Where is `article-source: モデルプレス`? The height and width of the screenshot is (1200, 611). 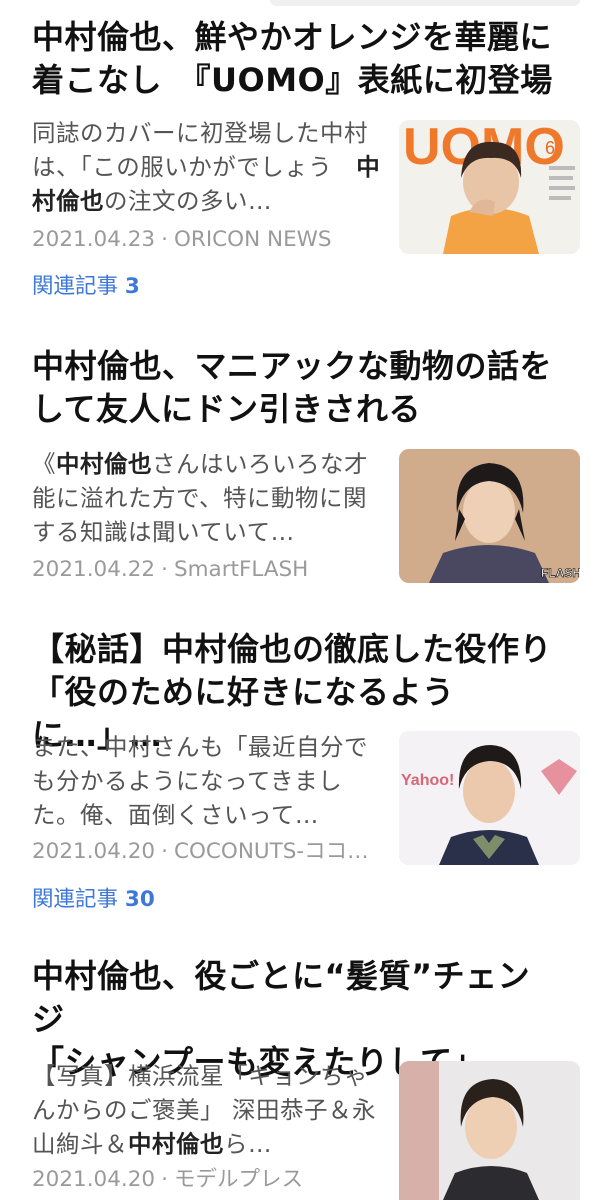 article-source: モデルプレス is located at coordinates (238, 1179).